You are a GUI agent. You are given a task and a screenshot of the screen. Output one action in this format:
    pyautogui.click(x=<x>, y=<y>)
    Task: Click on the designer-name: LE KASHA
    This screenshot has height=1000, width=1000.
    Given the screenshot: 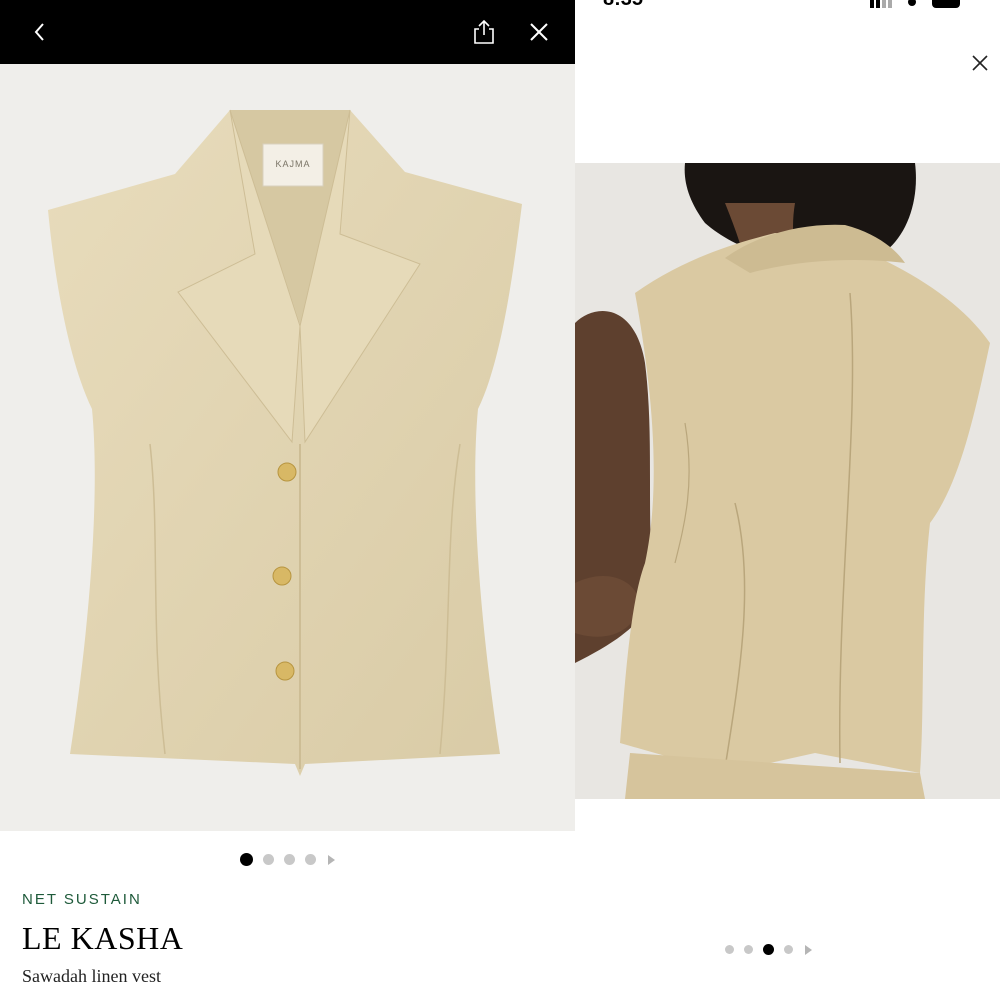 What is the action you would take?
    pyautogui.click(x=102, y=938)
    